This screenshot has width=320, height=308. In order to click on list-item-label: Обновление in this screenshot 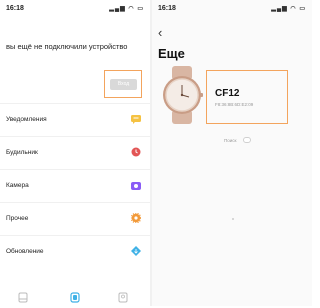, I will do `click(25, 251)`.